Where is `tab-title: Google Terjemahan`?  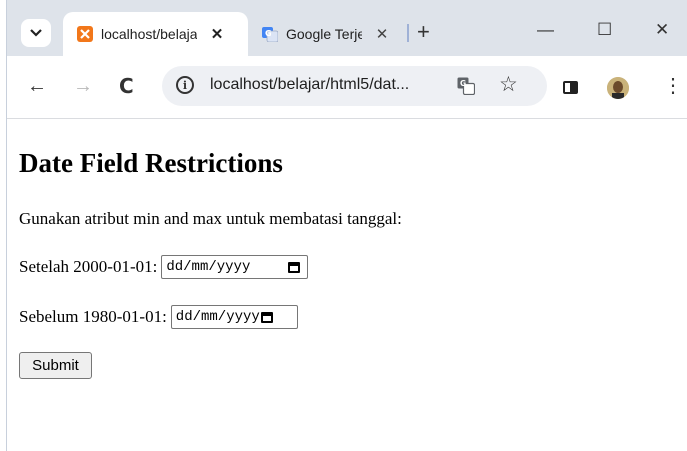
tab-title: Google Terjemahan is located at coordinates (324, 34).